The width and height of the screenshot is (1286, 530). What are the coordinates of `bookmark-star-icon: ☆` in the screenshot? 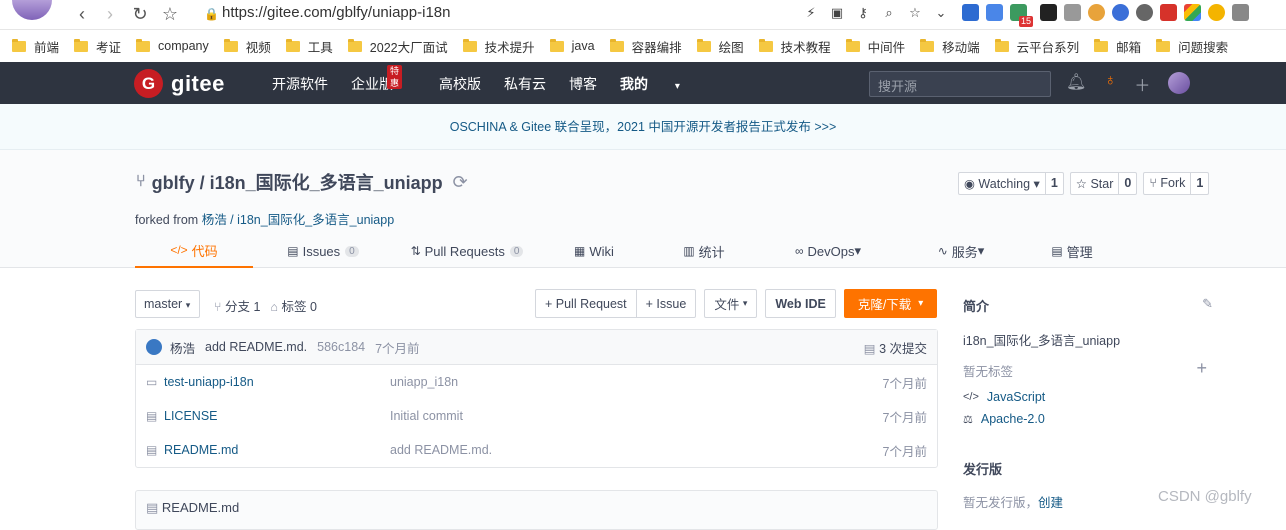 It's located at (170, 14).